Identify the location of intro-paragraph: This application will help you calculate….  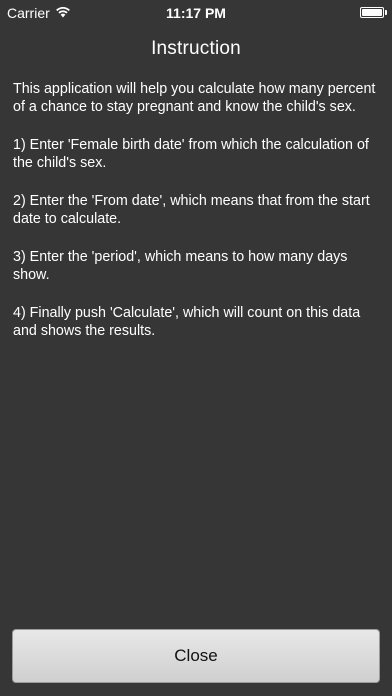
(194, 98).